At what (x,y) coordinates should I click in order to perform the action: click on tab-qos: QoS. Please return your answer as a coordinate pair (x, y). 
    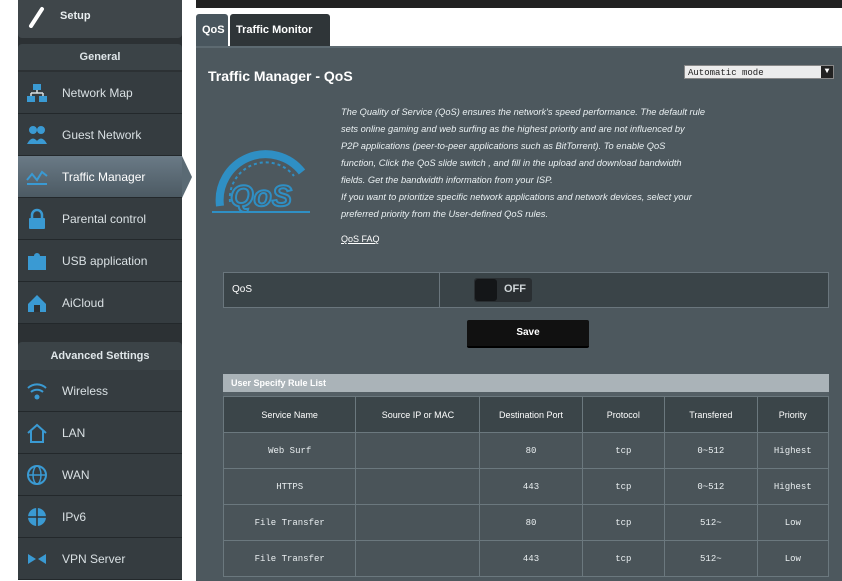
    Looking at the image, I should click on (212, 30).